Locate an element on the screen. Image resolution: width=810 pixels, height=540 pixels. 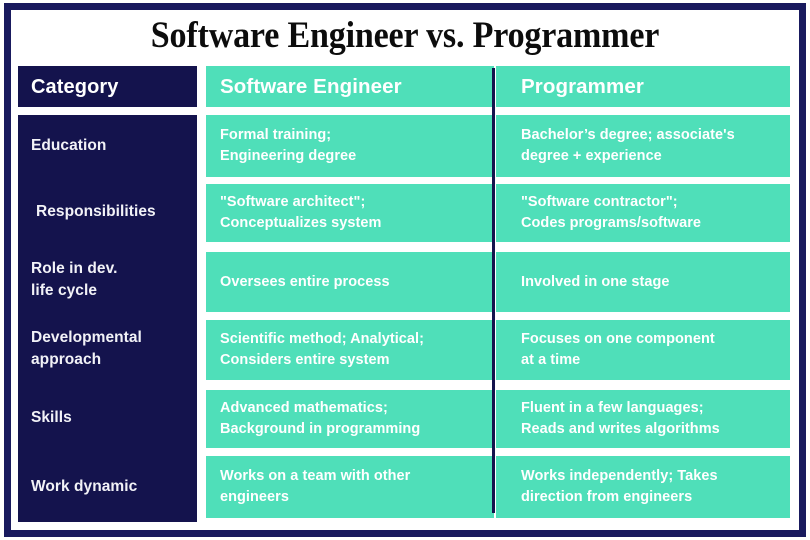
category-label-work-dynamic: Work dynamic is located at coordinates (84, 486).